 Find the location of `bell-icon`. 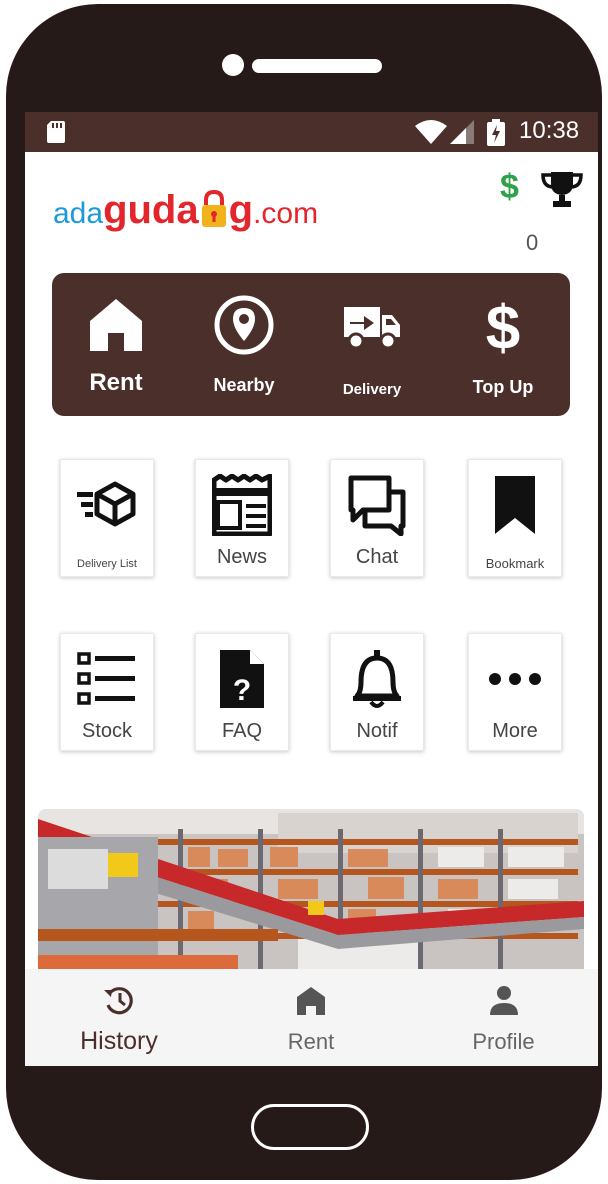

bell-icon is located at coordinates (377, 679).